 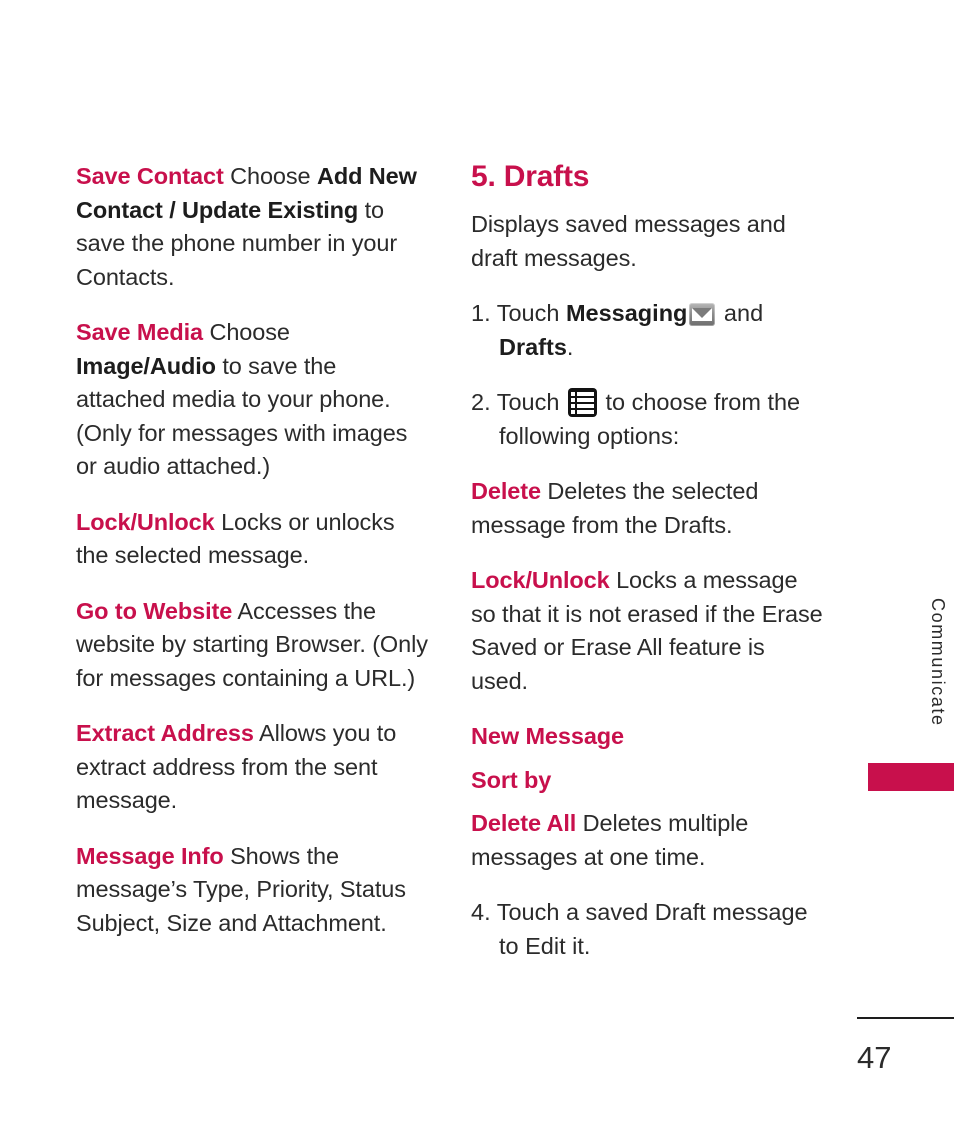 What do you see at coordinates (647, 737) in the screenshot?
I see `option-new-message: New Message` at bounding box center [647, 737].